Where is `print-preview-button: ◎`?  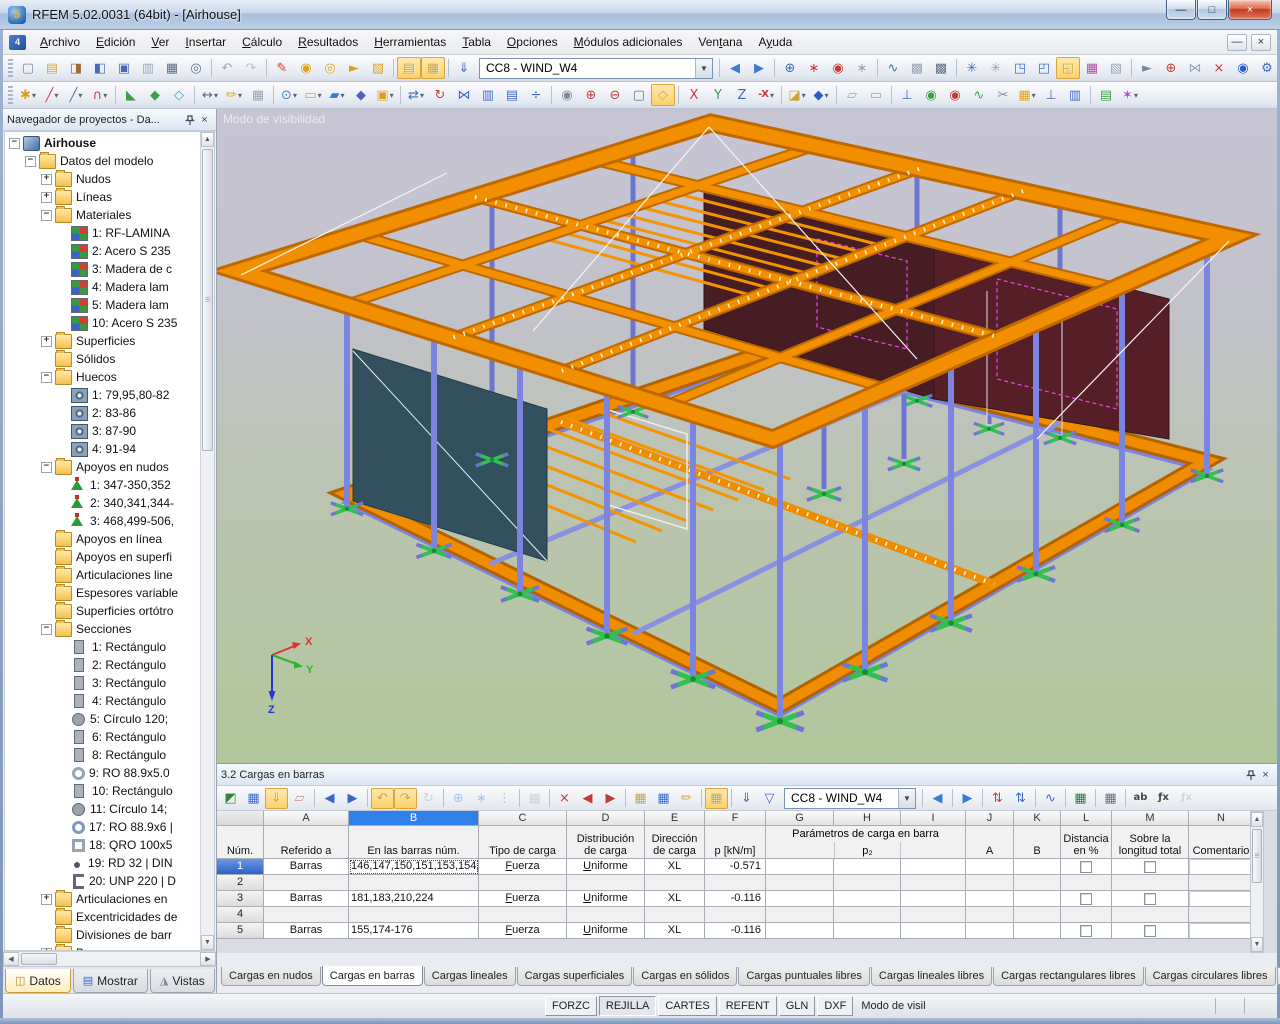
print-preview-button: ◎ is located at coordinates (196, 68).